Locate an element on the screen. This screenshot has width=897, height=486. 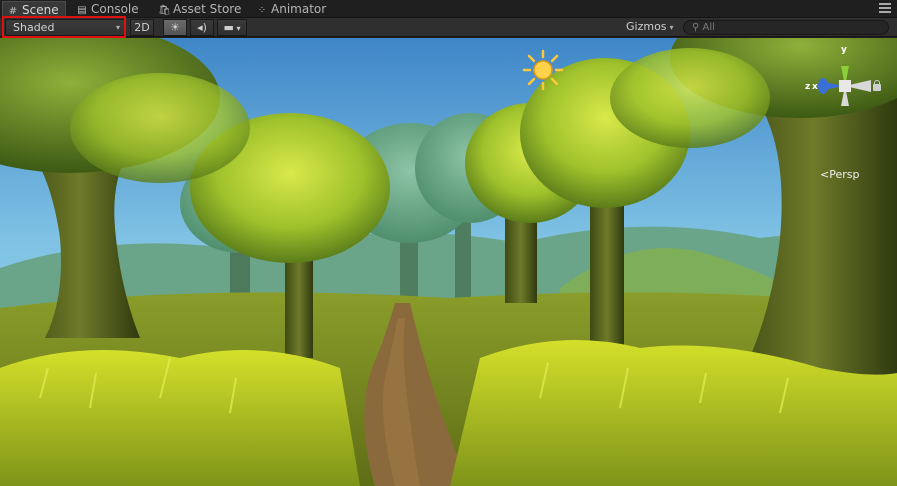
tab-animator-label: Animator is located at coordinates (299, 9).